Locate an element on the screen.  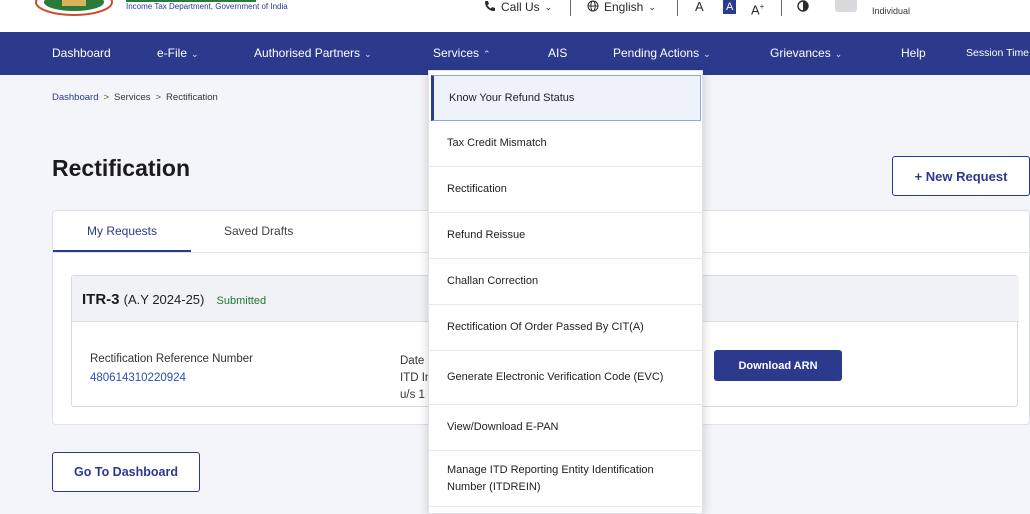
font-increase-button: A+ is located at coordinates (758, 9).